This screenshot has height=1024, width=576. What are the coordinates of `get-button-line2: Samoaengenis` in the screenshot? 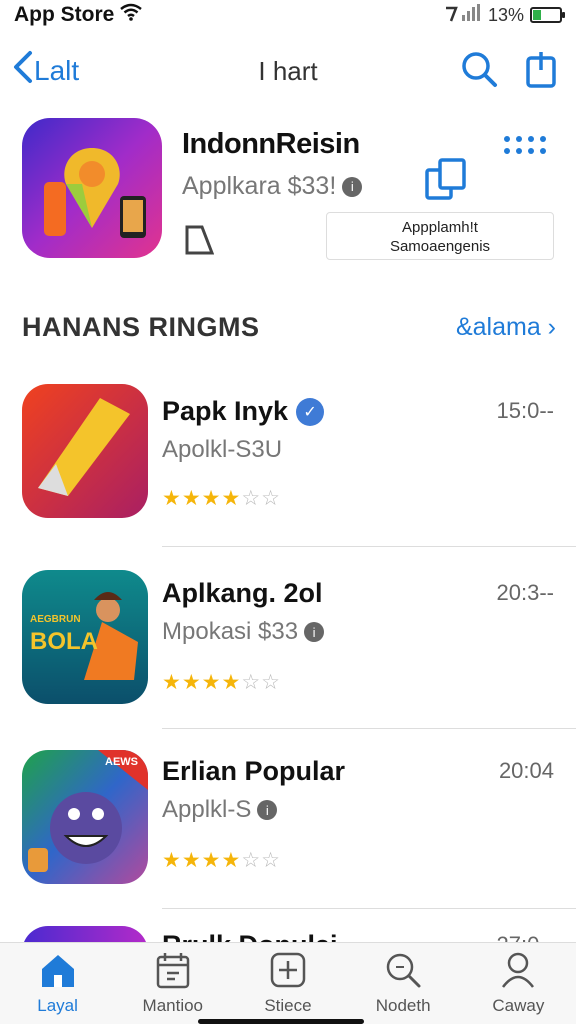 It's located at (440, 246).